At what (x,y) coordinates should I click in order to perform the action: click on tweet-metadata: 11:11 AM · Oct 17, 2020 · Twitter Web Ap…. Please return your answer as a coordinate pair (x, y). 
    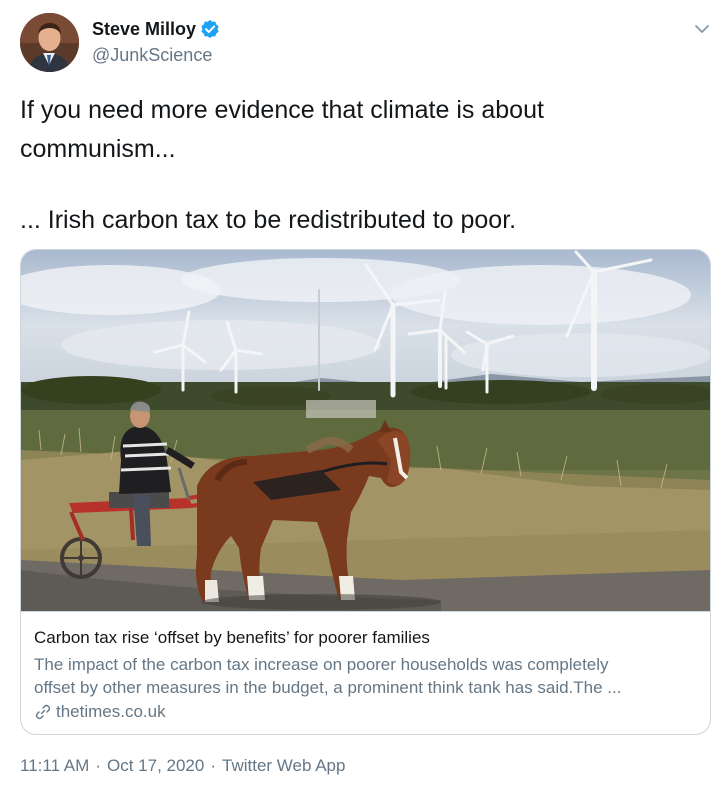
    Looking at the image, I should click on (182, 766).